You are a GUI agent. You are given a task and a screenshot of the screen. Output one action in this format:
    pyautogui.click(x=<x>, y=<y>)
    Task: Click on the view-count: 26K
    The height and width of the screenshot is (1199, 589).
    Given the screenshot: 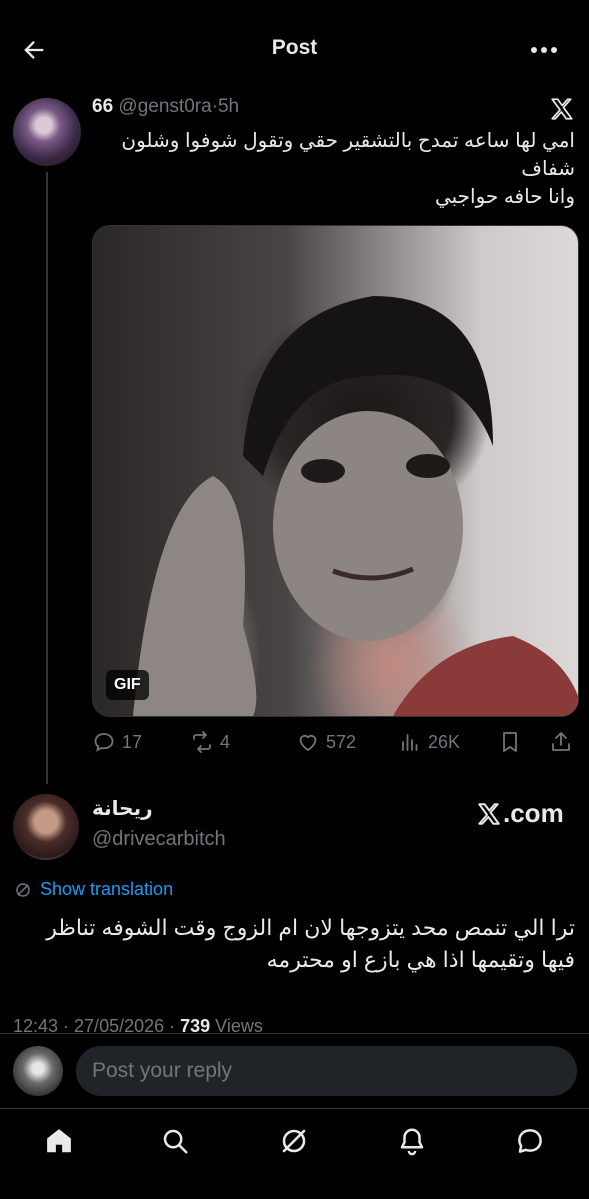 What is the action you would take?
    pyautogui.click(x=444, y=741)
    